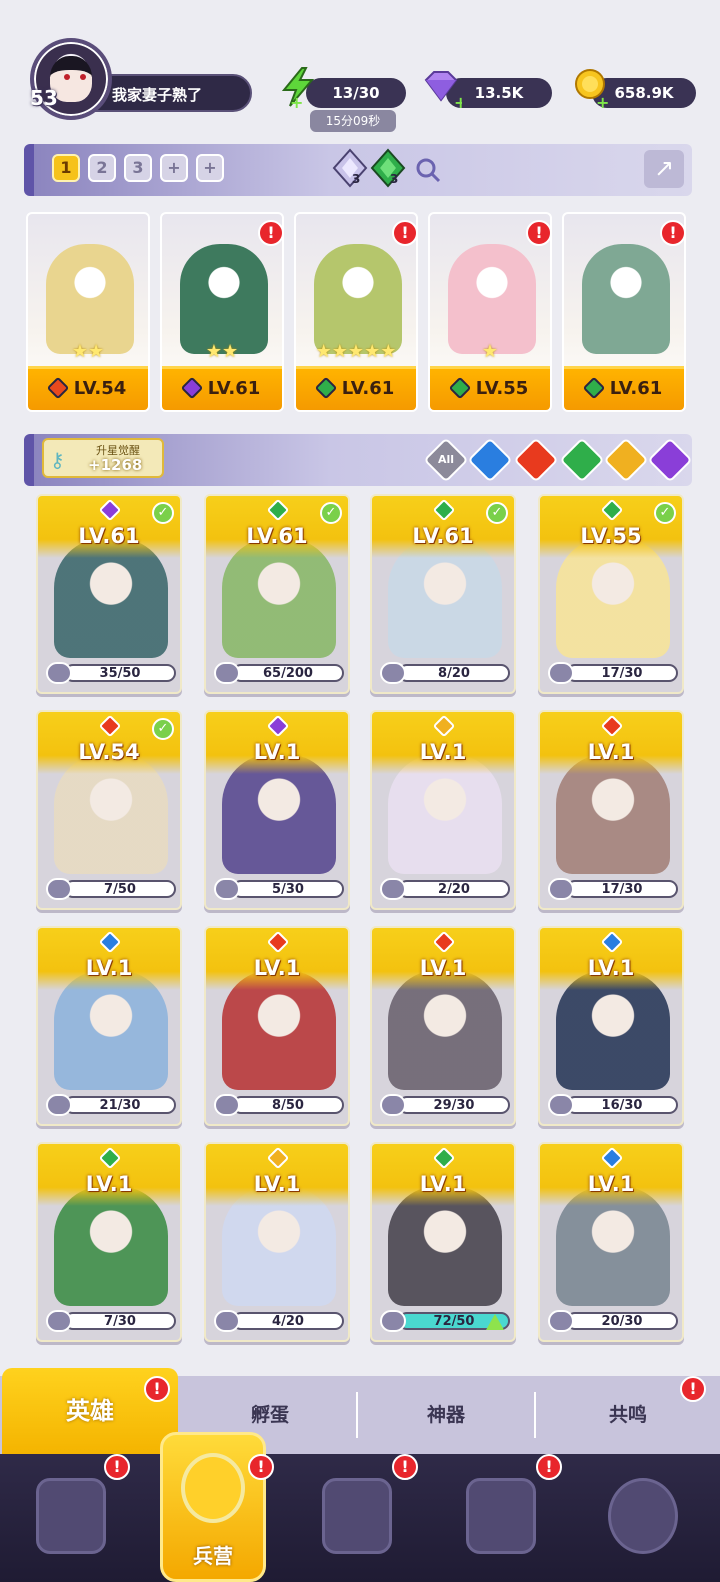 This screenshot has height=1582, width=720. What do you see at coordinates (490, 351) in the screenshot?
I see `star-rating: ★` at bounding box center [490, 351].